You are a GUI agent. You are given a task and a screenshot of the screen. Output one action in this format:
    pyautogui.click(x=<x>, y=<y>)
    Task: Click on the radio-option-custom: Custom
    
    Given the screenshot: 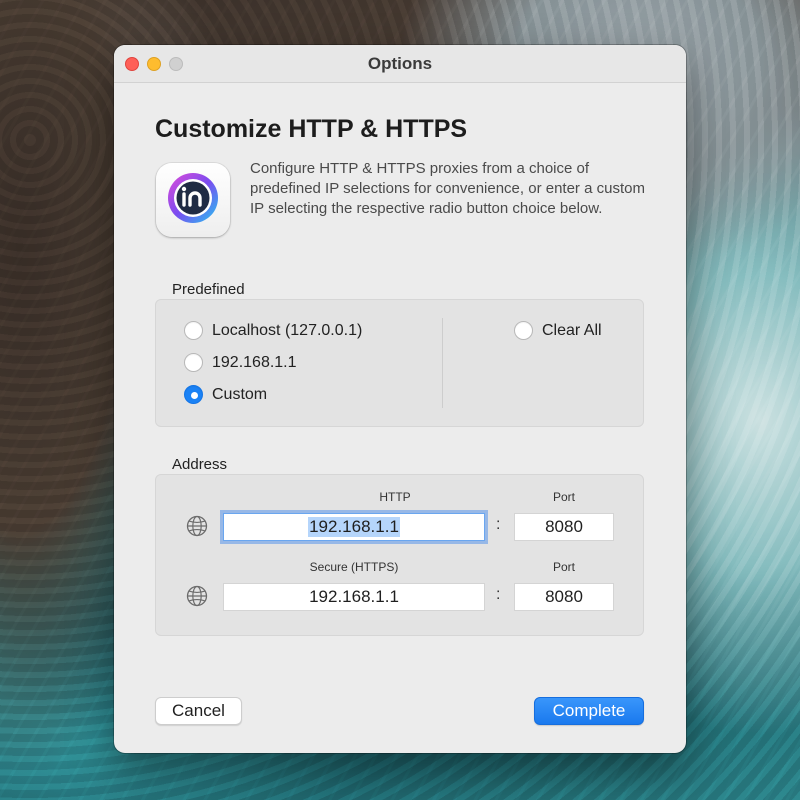 What is the action you would take?
    pyautogui.click(x=225, y=394)
    